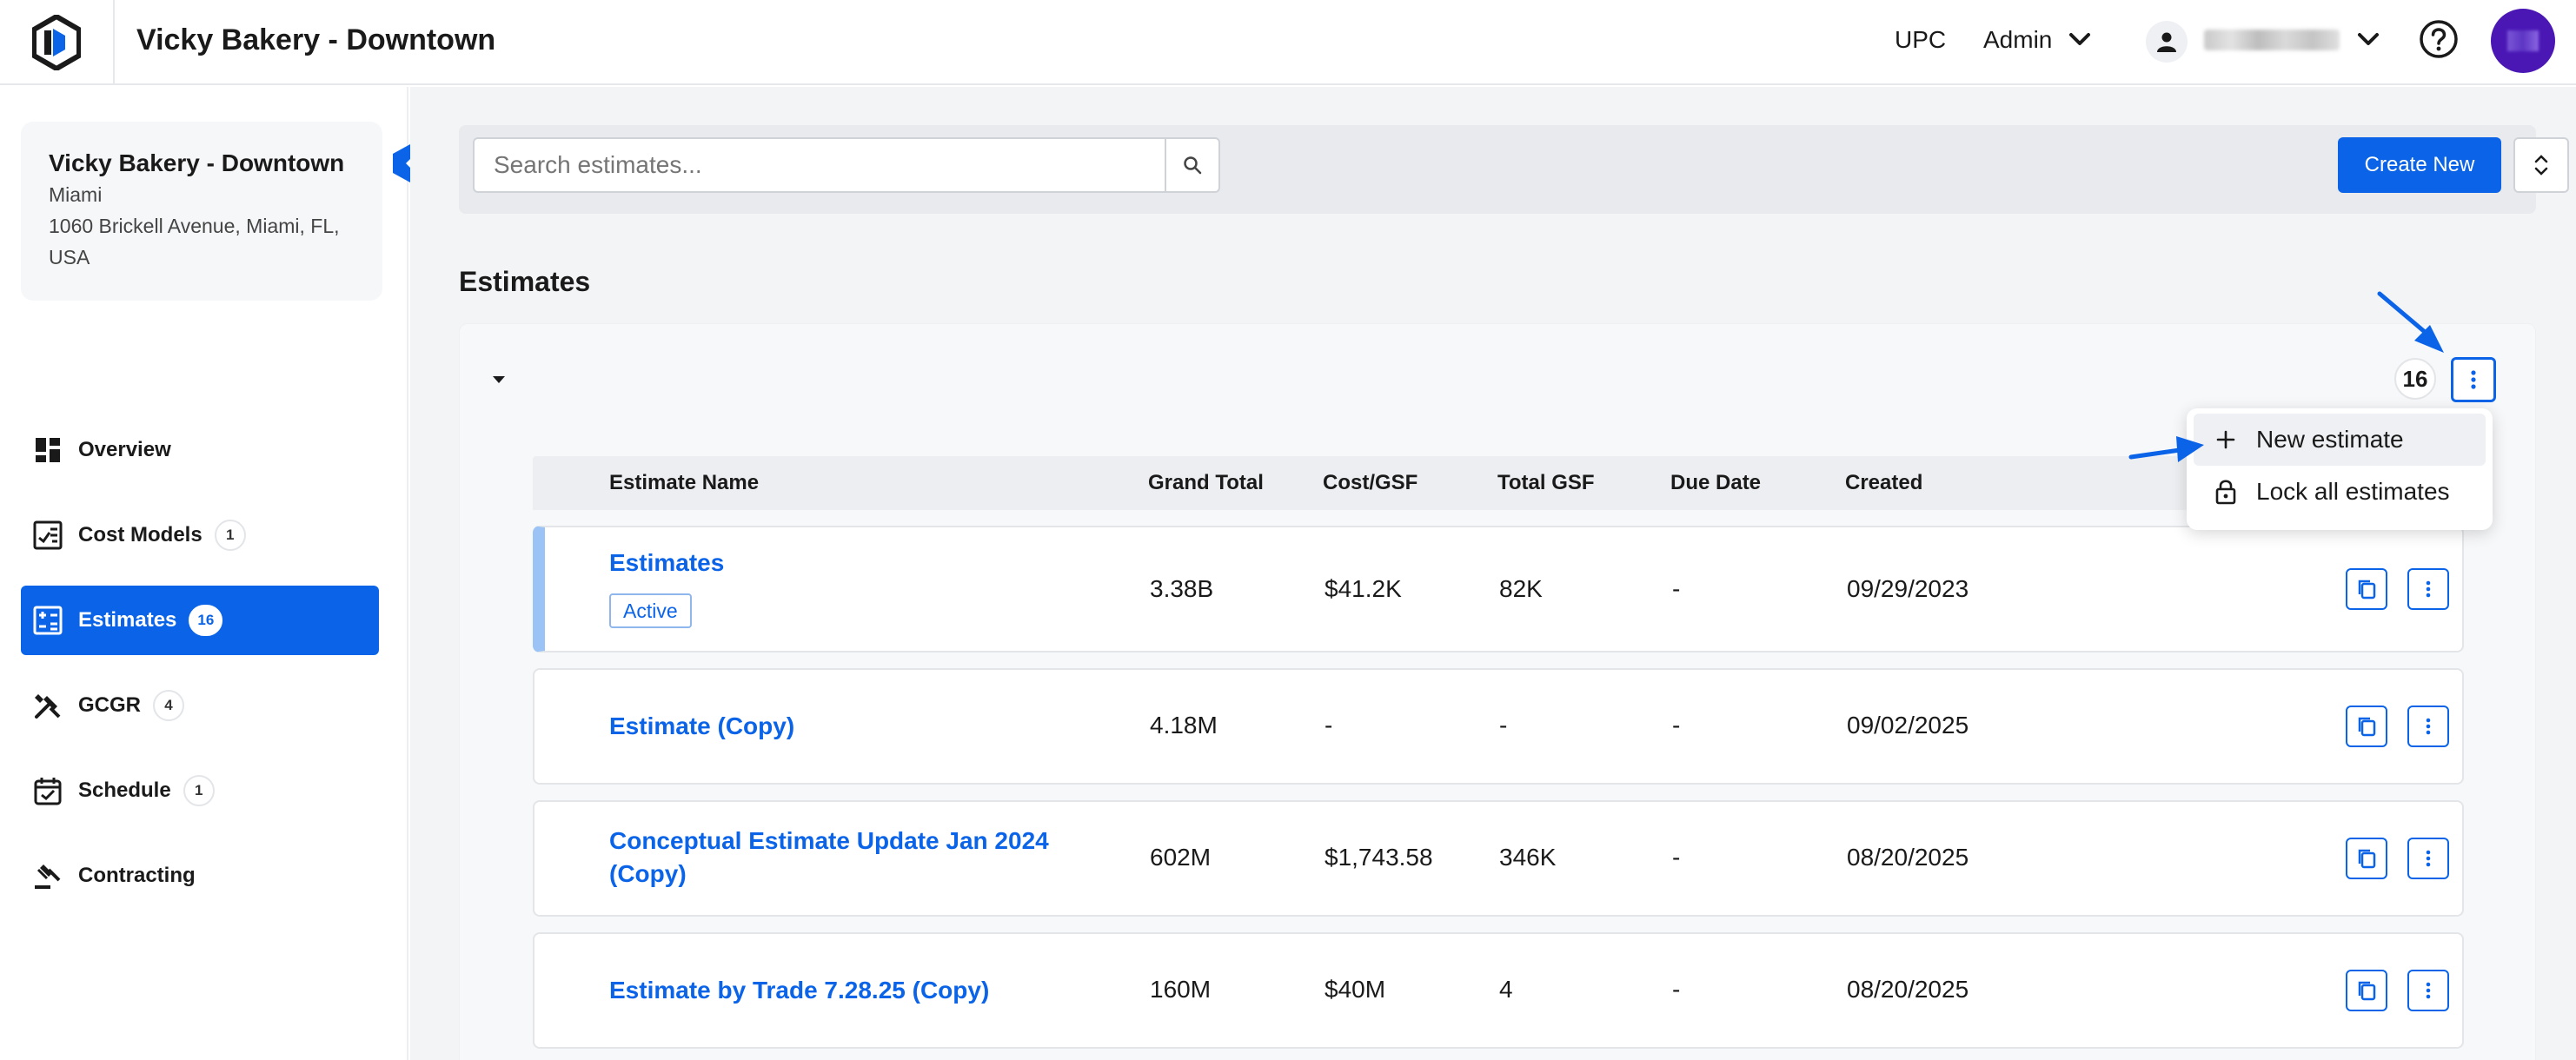 Image resolution: width=2576 pixels, height=1060 pixels. Describe the element at coordinates (200, 450) in the screenshot. I see `sidebar-item-overview: Overview` at that location.